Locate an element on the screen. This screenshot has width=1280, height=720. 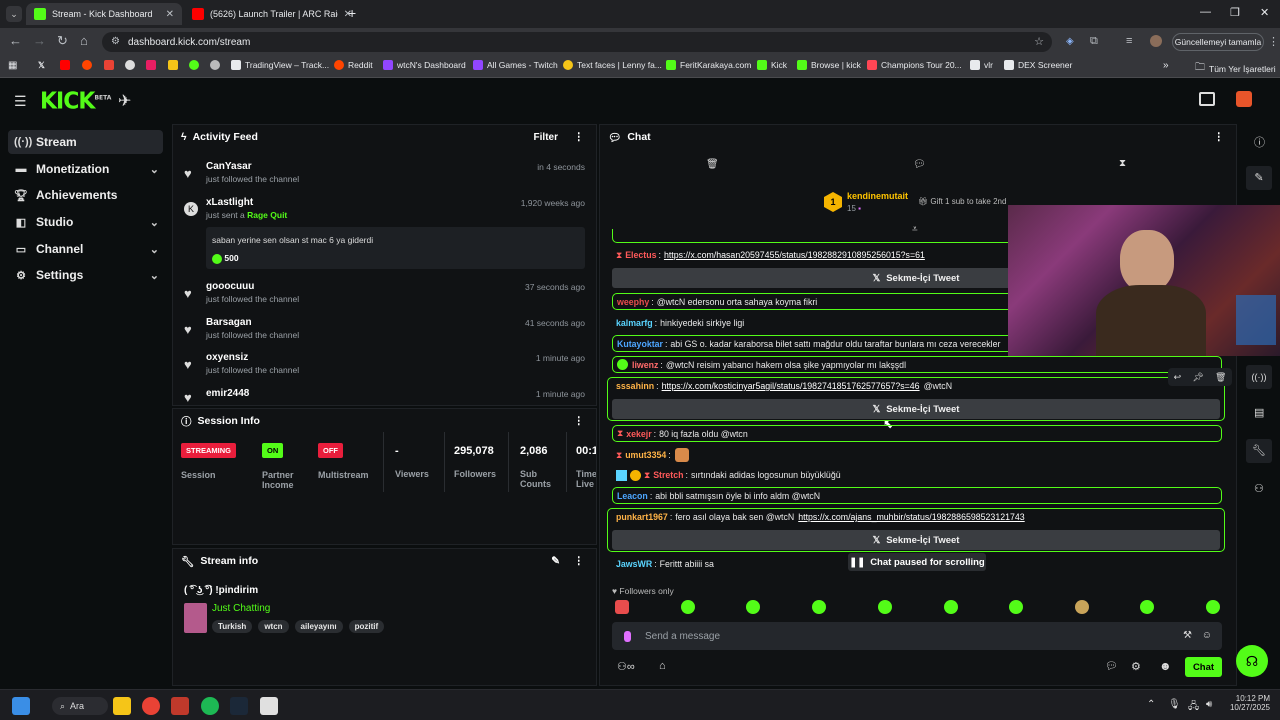
bookmark-browse-kick: Browse | kick is located at coordinates (829, 65).